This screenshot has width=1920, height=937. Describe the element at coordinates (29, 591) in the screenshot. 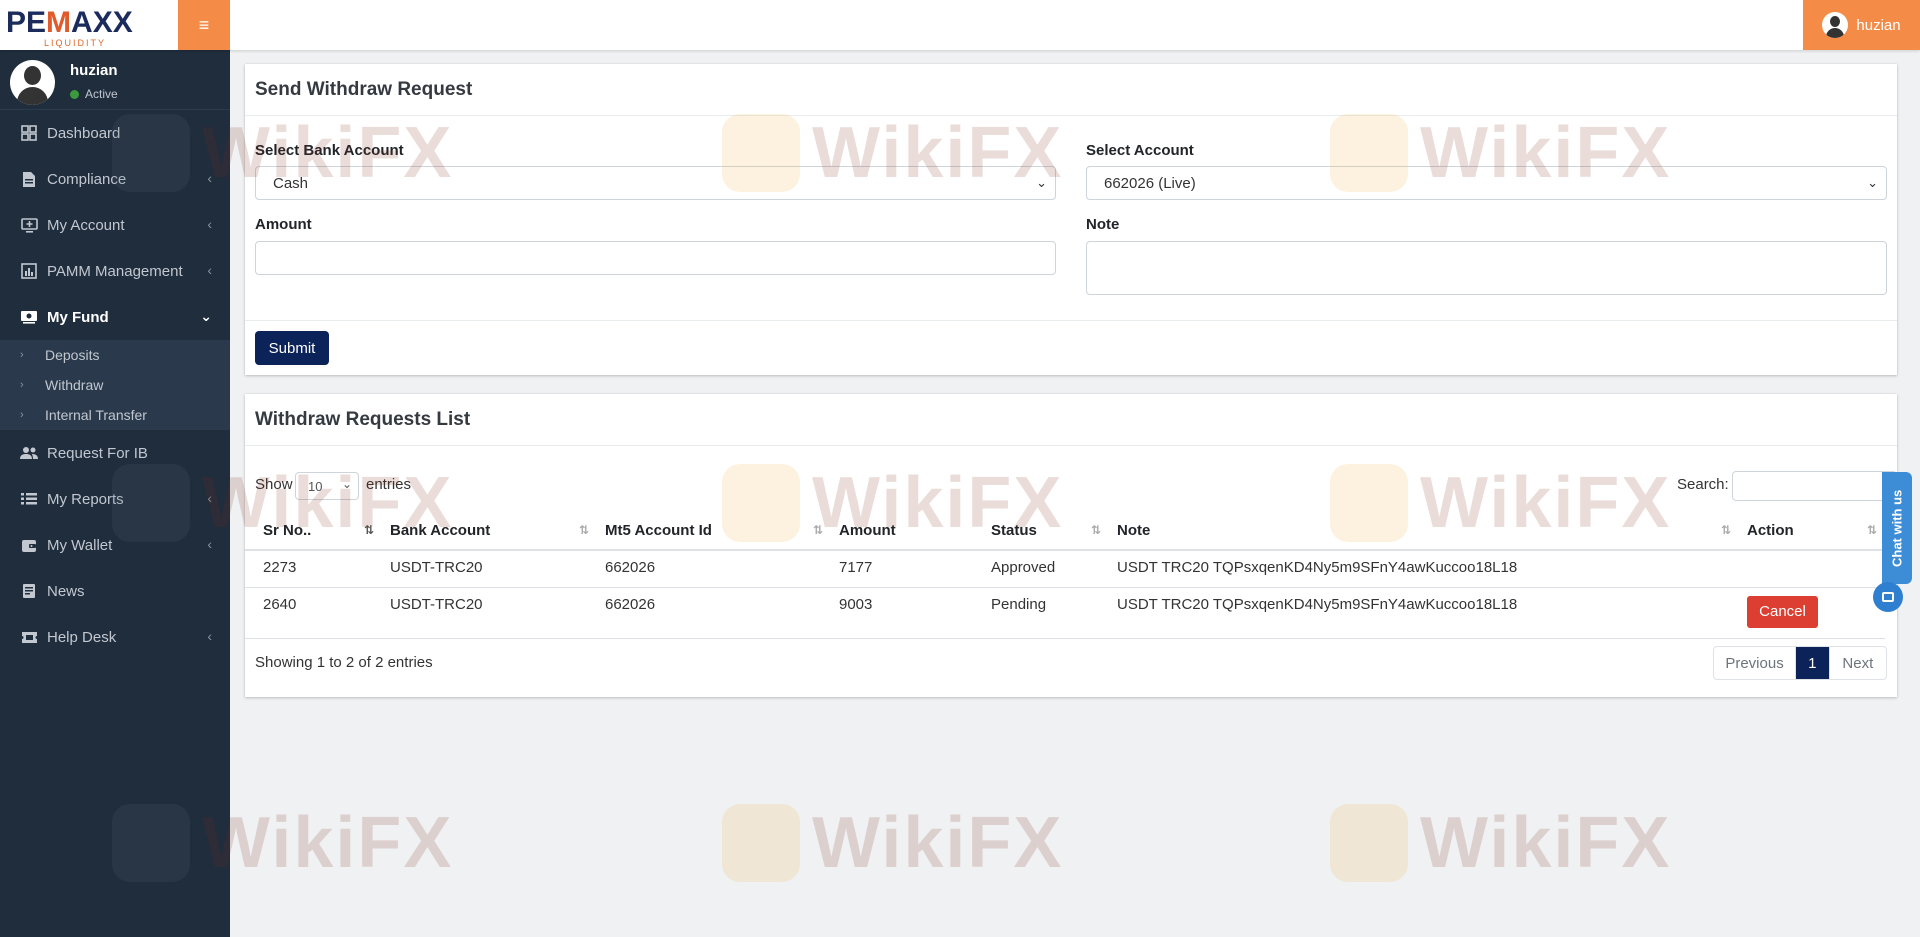

I see `news-icon` at that location.